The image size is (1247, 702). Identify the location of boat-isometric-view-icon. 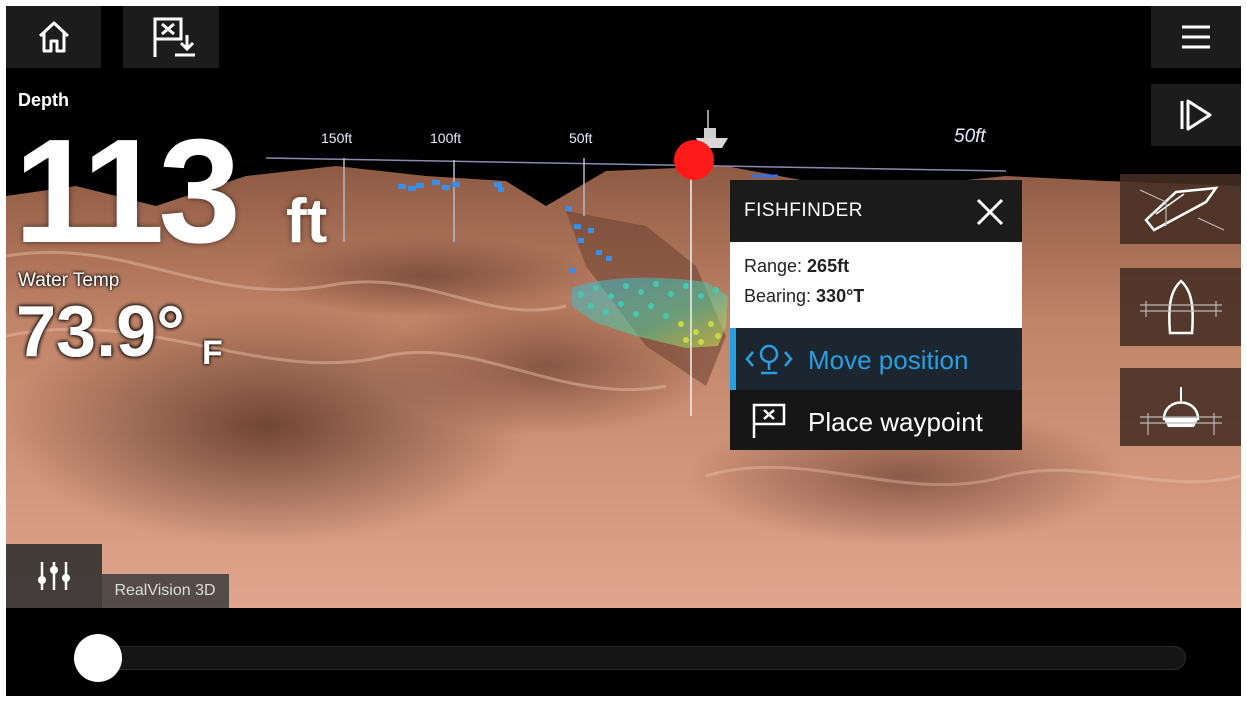
(1181, 209).